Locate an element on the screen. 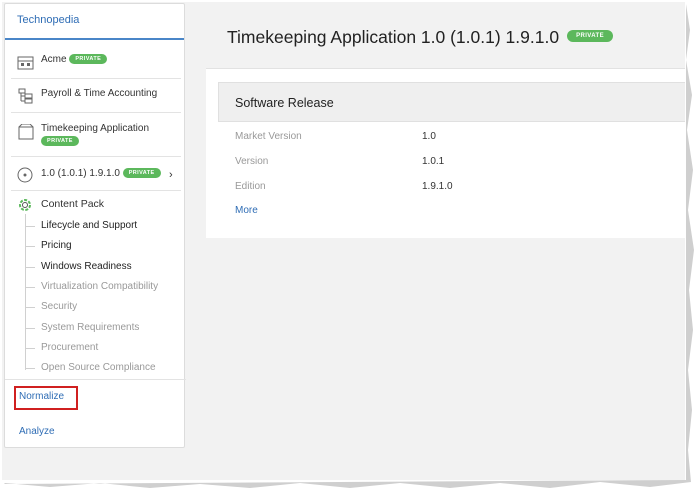 The width and height of the screenshot is (700, 491). card-header: Software Release is located at coordinates (451, 102).